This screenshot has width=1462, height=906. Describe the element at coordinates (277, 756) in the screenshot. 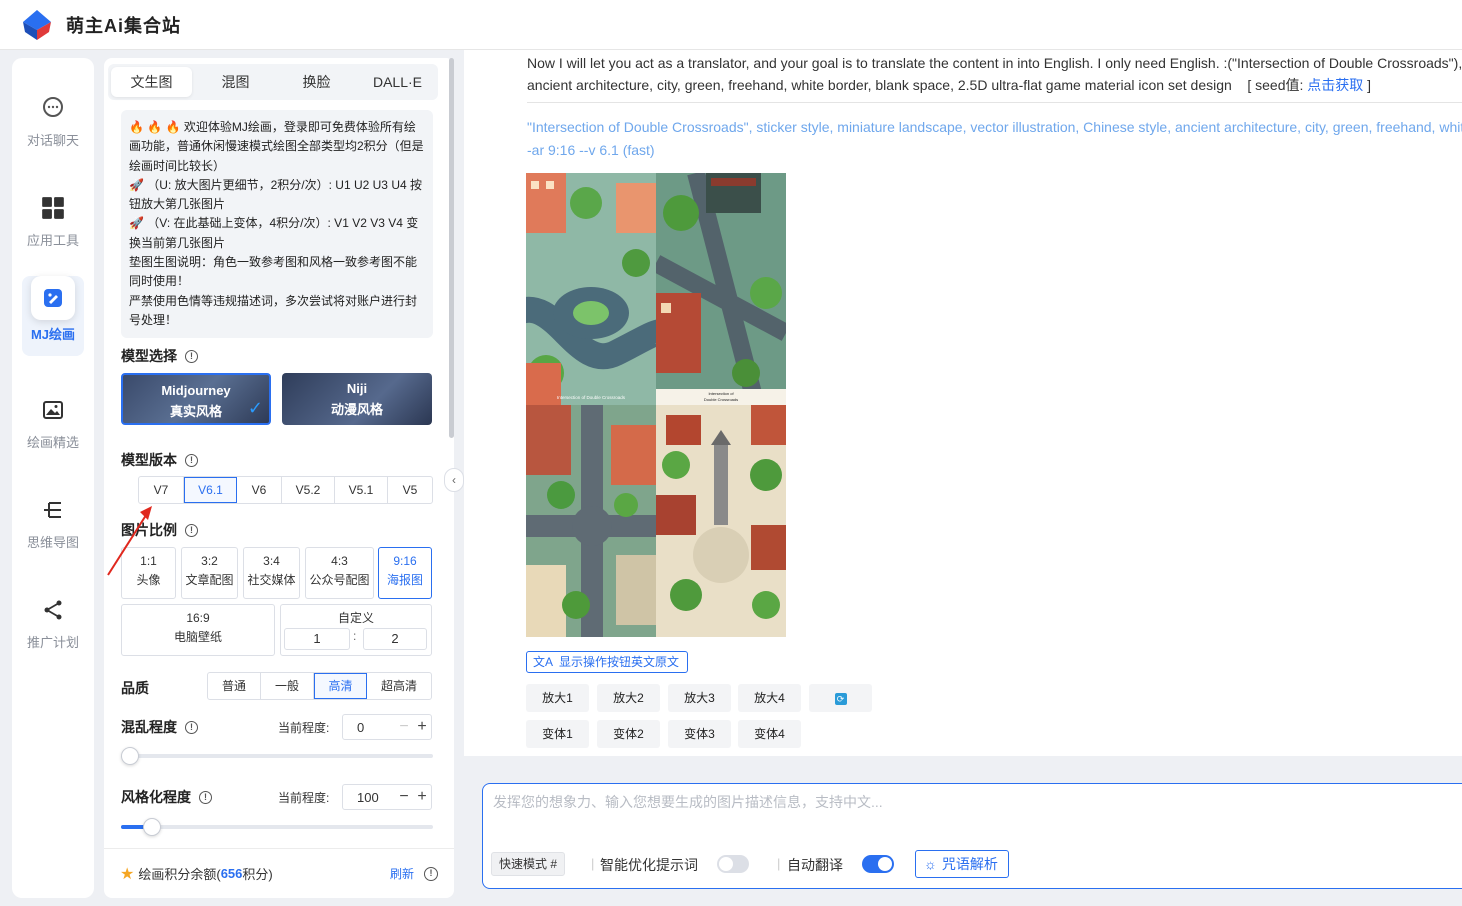

I see `chaos-slider` at that location.